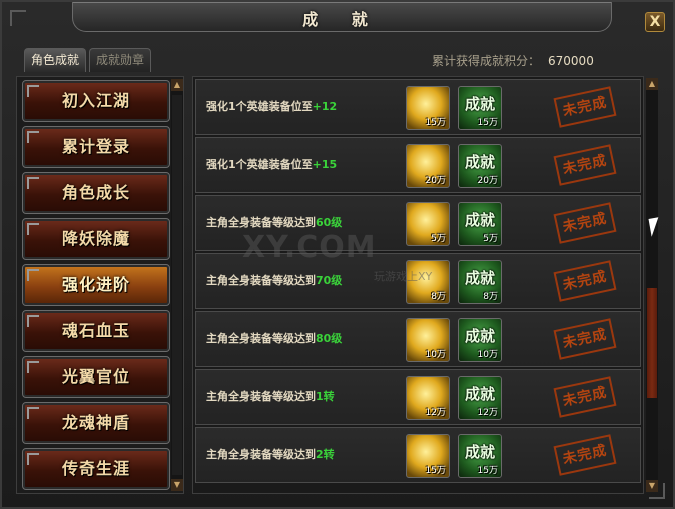 The height and width of the screenshot is (509, 675). Describe the element at coordinates (428, 398) in the screenshot. I see `gold-reward-icon: 12万` at that location.